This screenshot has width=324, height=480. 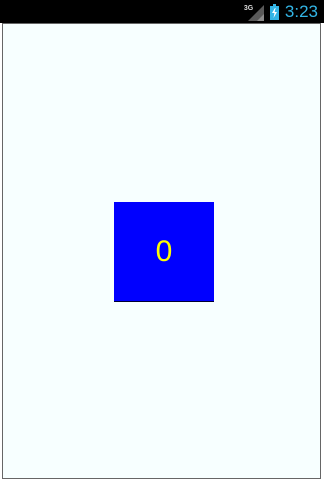 What do you see at coordinates (162, 11) in the screenshot?
I see `status-bar: 3G 3:23` at bounding box center [162, 11].